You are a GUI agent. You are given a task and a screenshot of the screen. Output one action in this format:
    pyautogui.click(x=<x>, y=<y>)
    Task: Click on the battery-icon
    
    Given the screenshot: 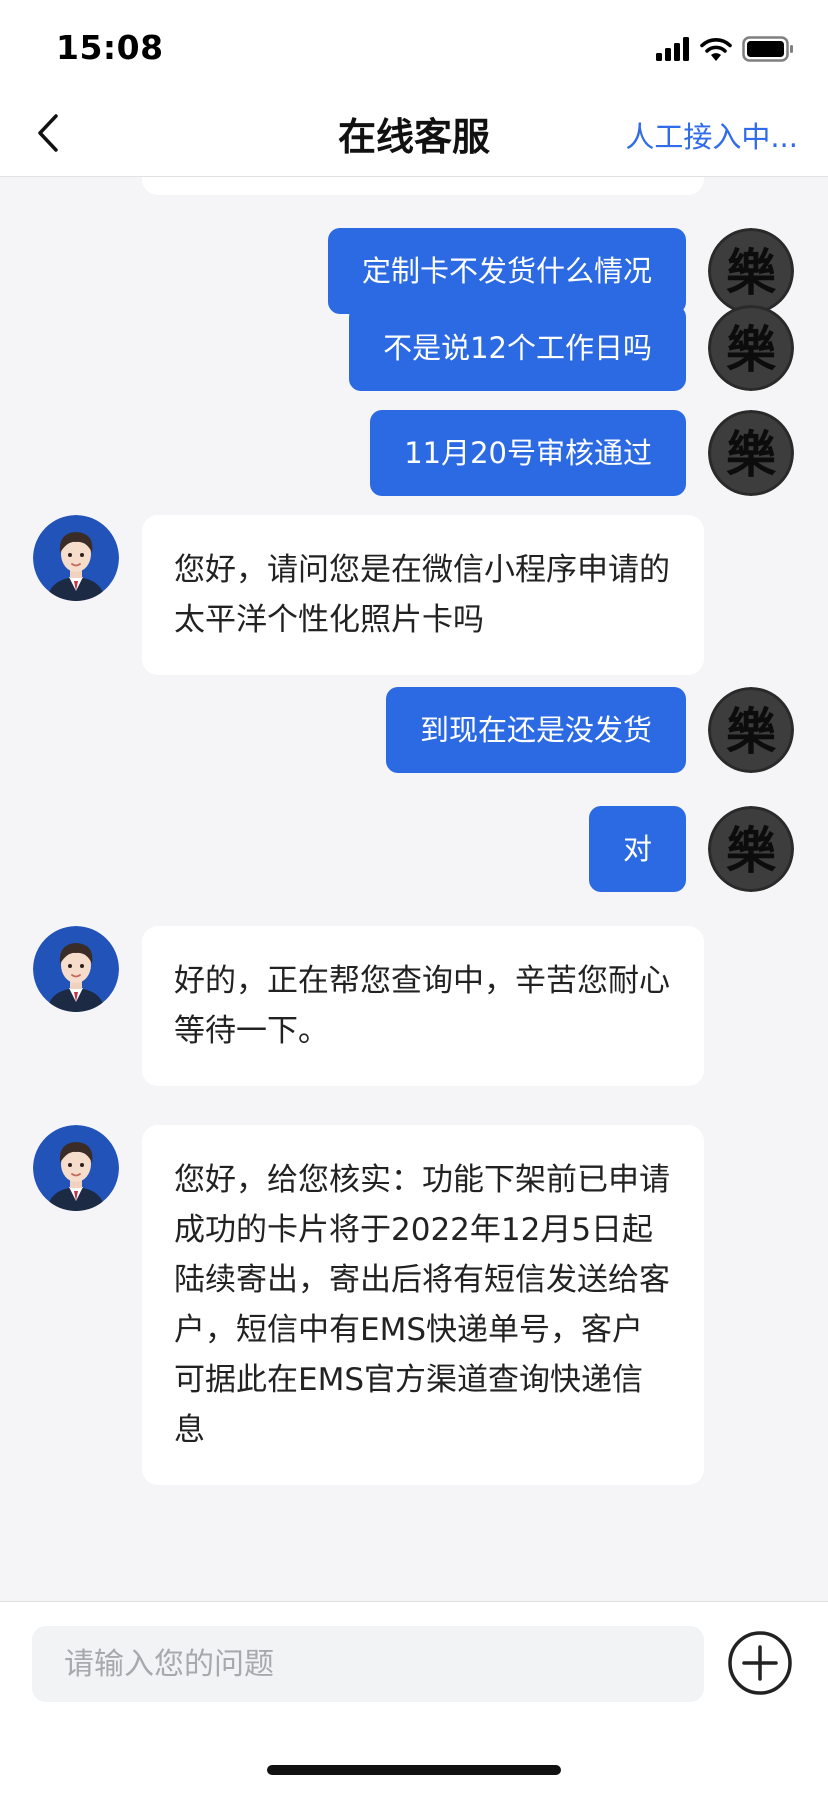 What is the action you would take?
    pyautogui.click(x=767, y=49)
    